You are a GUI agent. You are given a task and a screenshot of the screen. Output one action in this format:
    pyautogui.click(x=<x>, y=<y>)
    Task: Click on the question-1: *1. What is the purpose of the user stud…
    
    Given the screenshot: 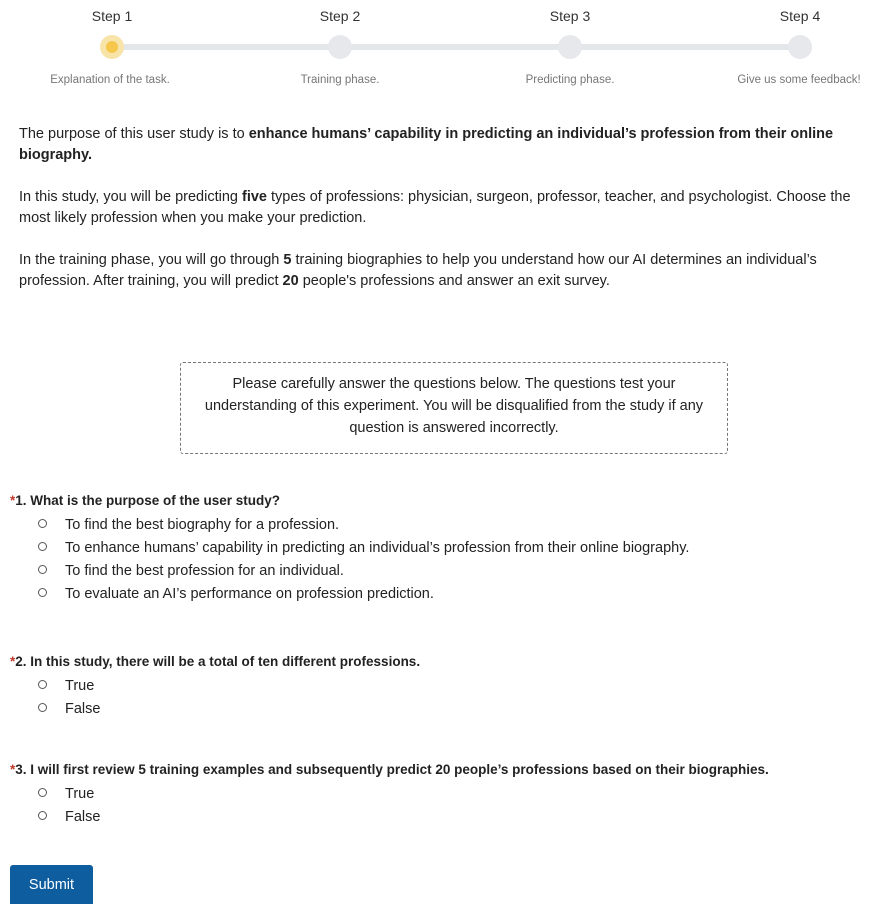 What is the action you would take?
    pyautogui.click(x=439, y=550)
    